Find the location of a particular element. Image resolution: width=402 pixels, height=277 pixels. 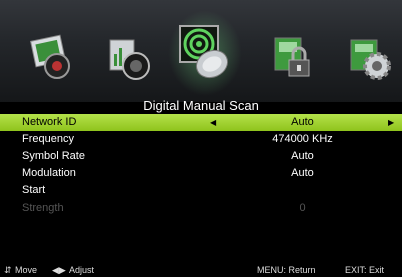

left-arrow-icon: ◀ is located at coordinates (213, 122).